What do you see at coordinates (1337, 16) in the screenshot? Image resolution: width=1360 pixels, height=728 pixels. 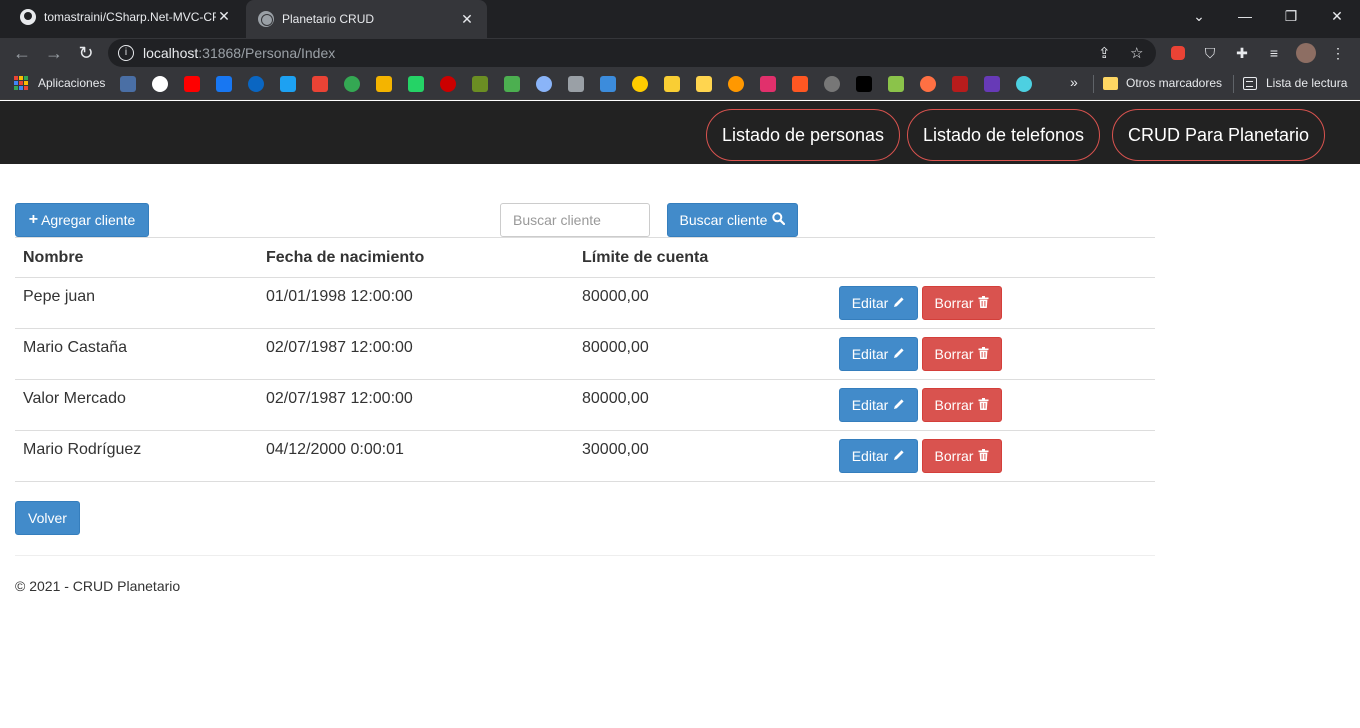 I see `close-window-icon: ✕` at bounding box center [1337, 16].